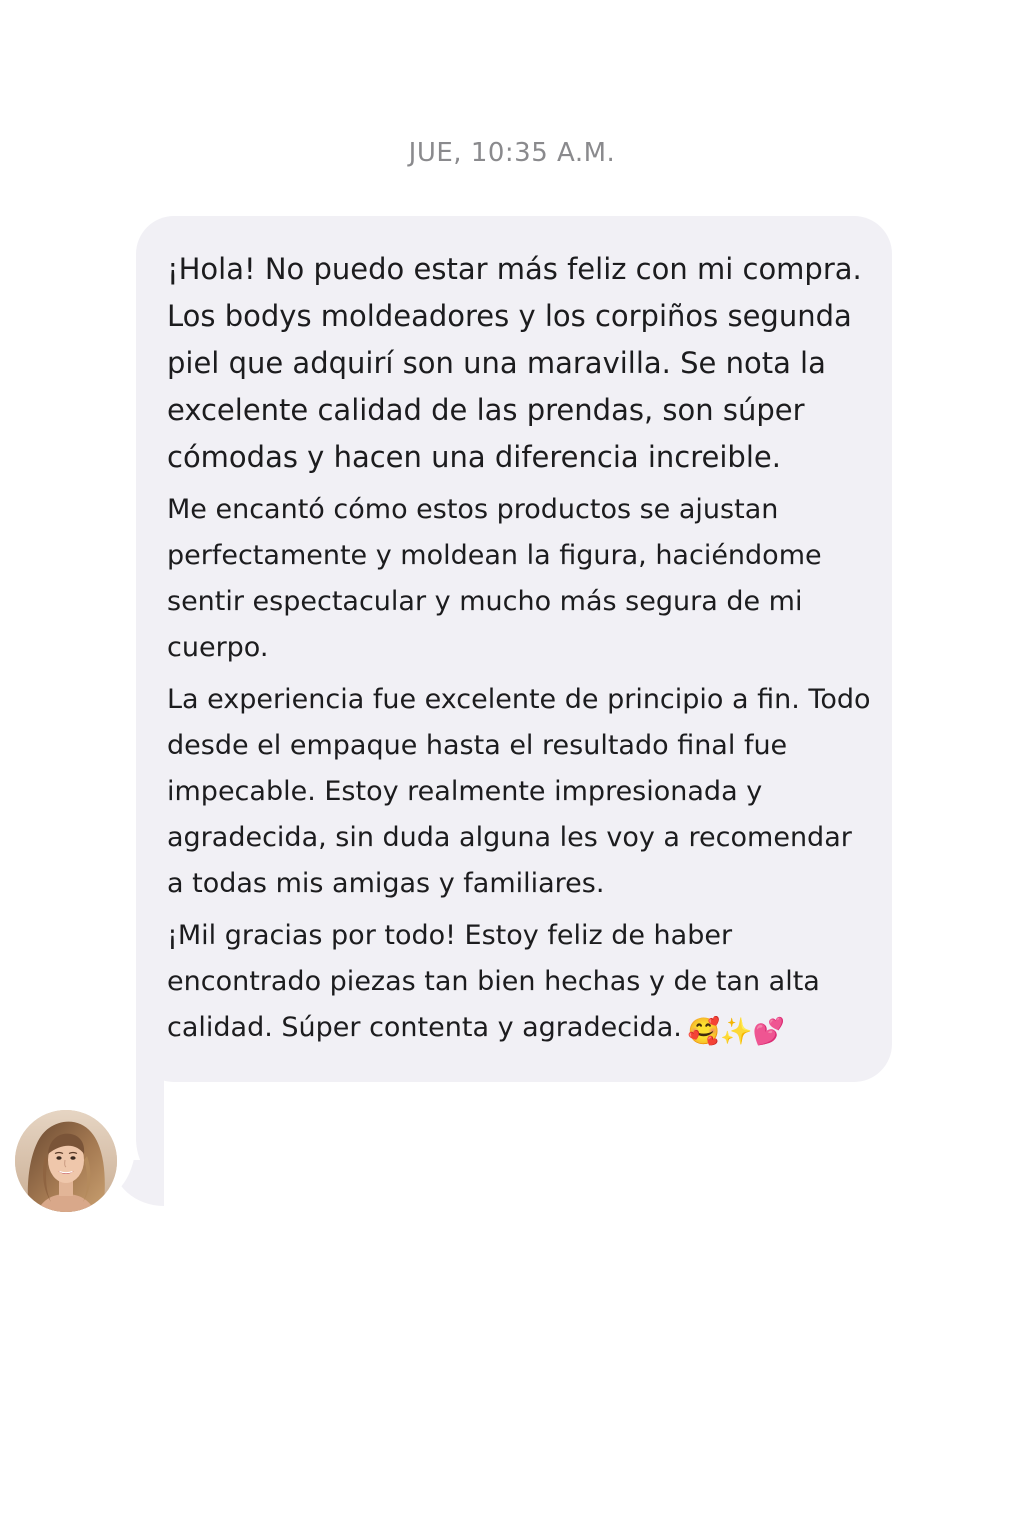 This screenshot has width=1024, height=1536. I want to click on two-hearts-icon: 💕, so click(768, 1032).